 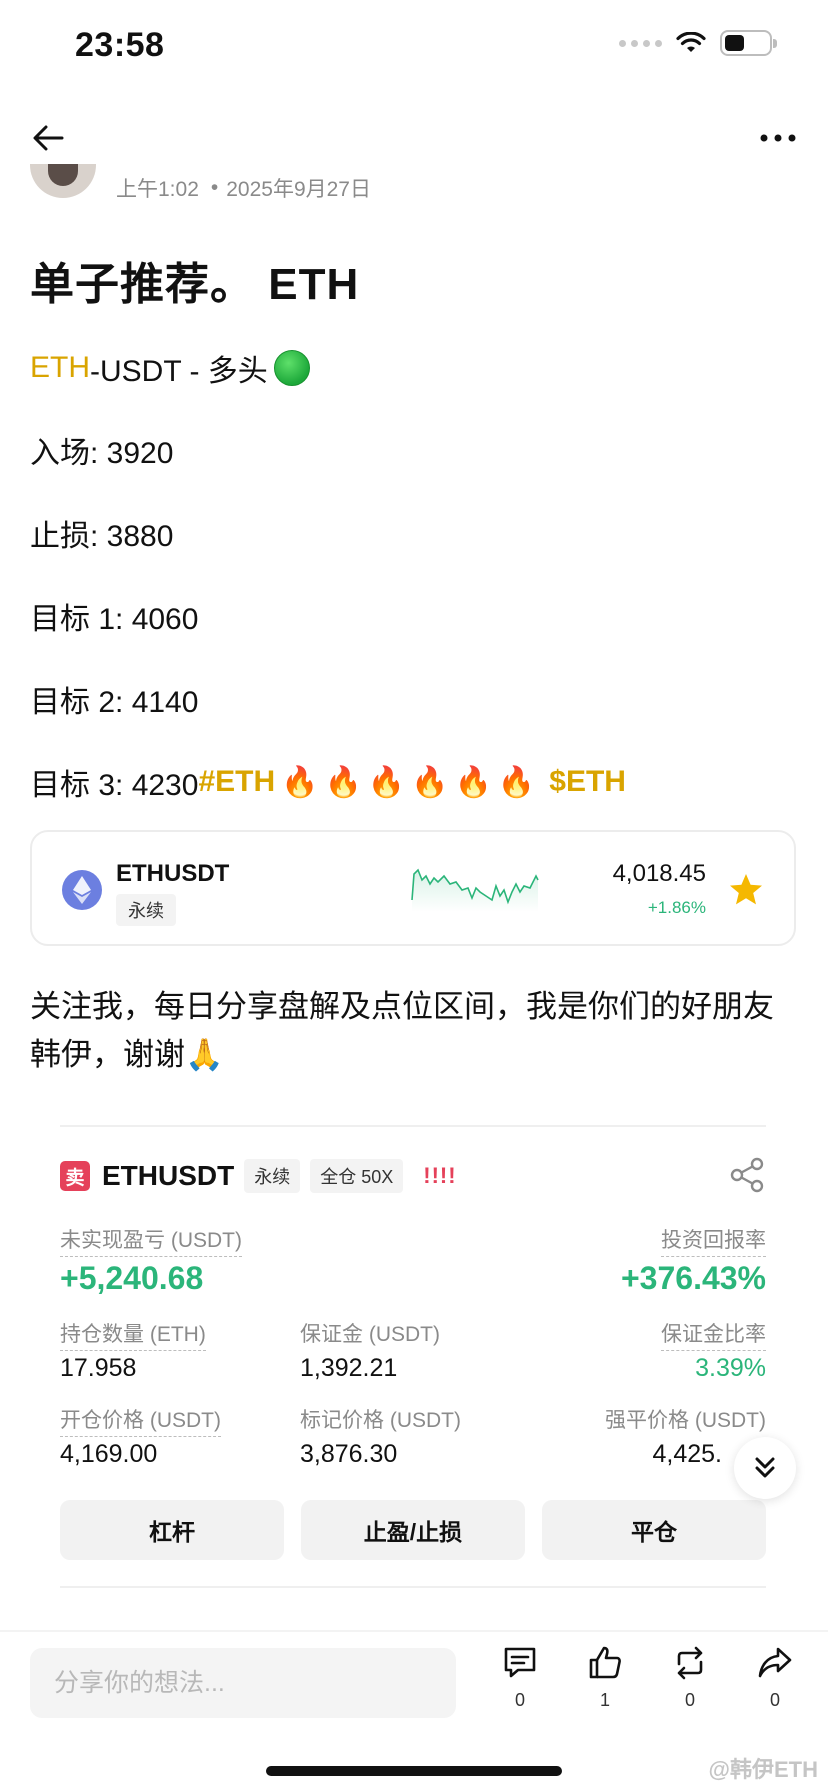 I want to click on like-count: 1, so click(x=604, y=1700).